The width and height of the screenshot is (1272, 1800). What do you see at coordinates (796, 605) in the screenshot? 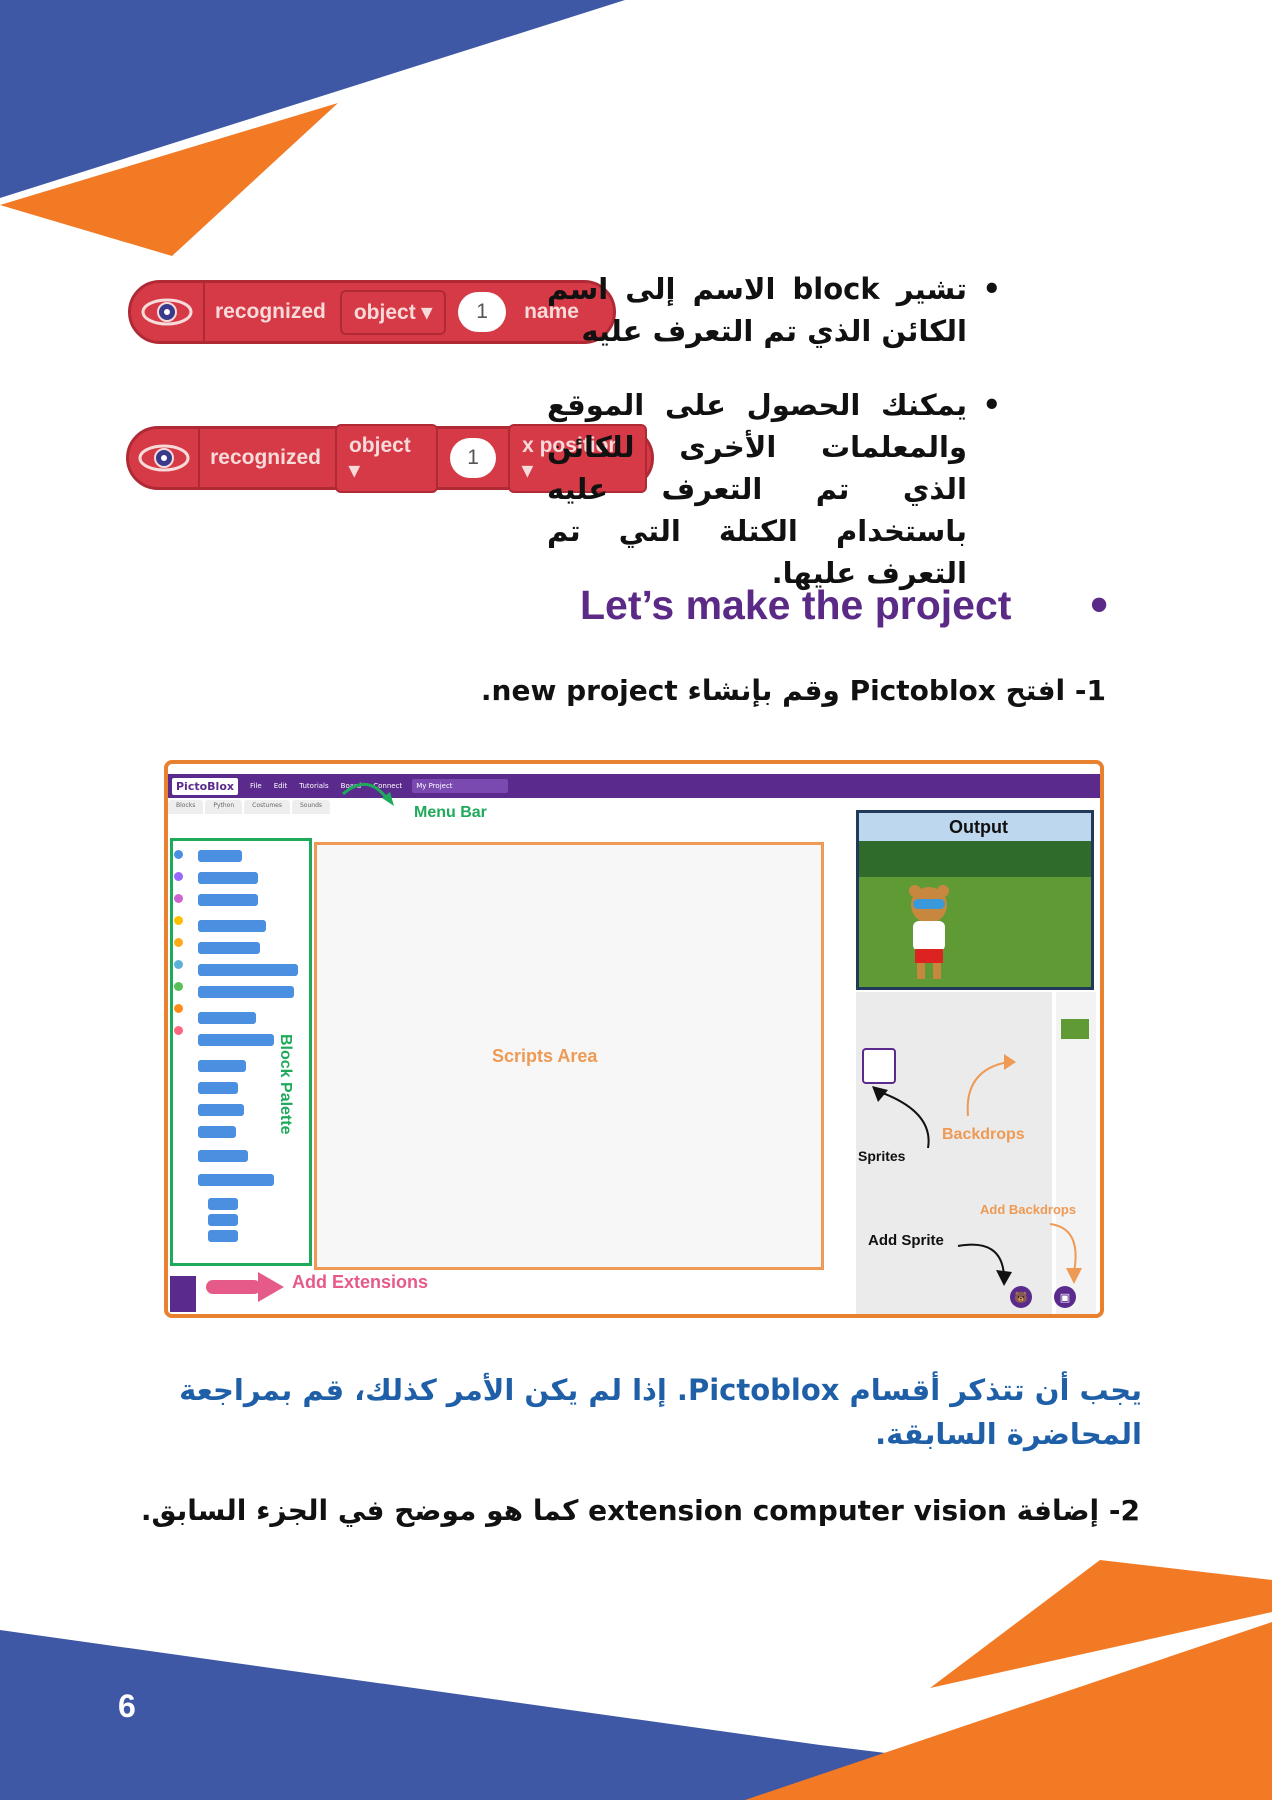
I see `section-heading: Let’s make the project` at bounding box center [796, 605].